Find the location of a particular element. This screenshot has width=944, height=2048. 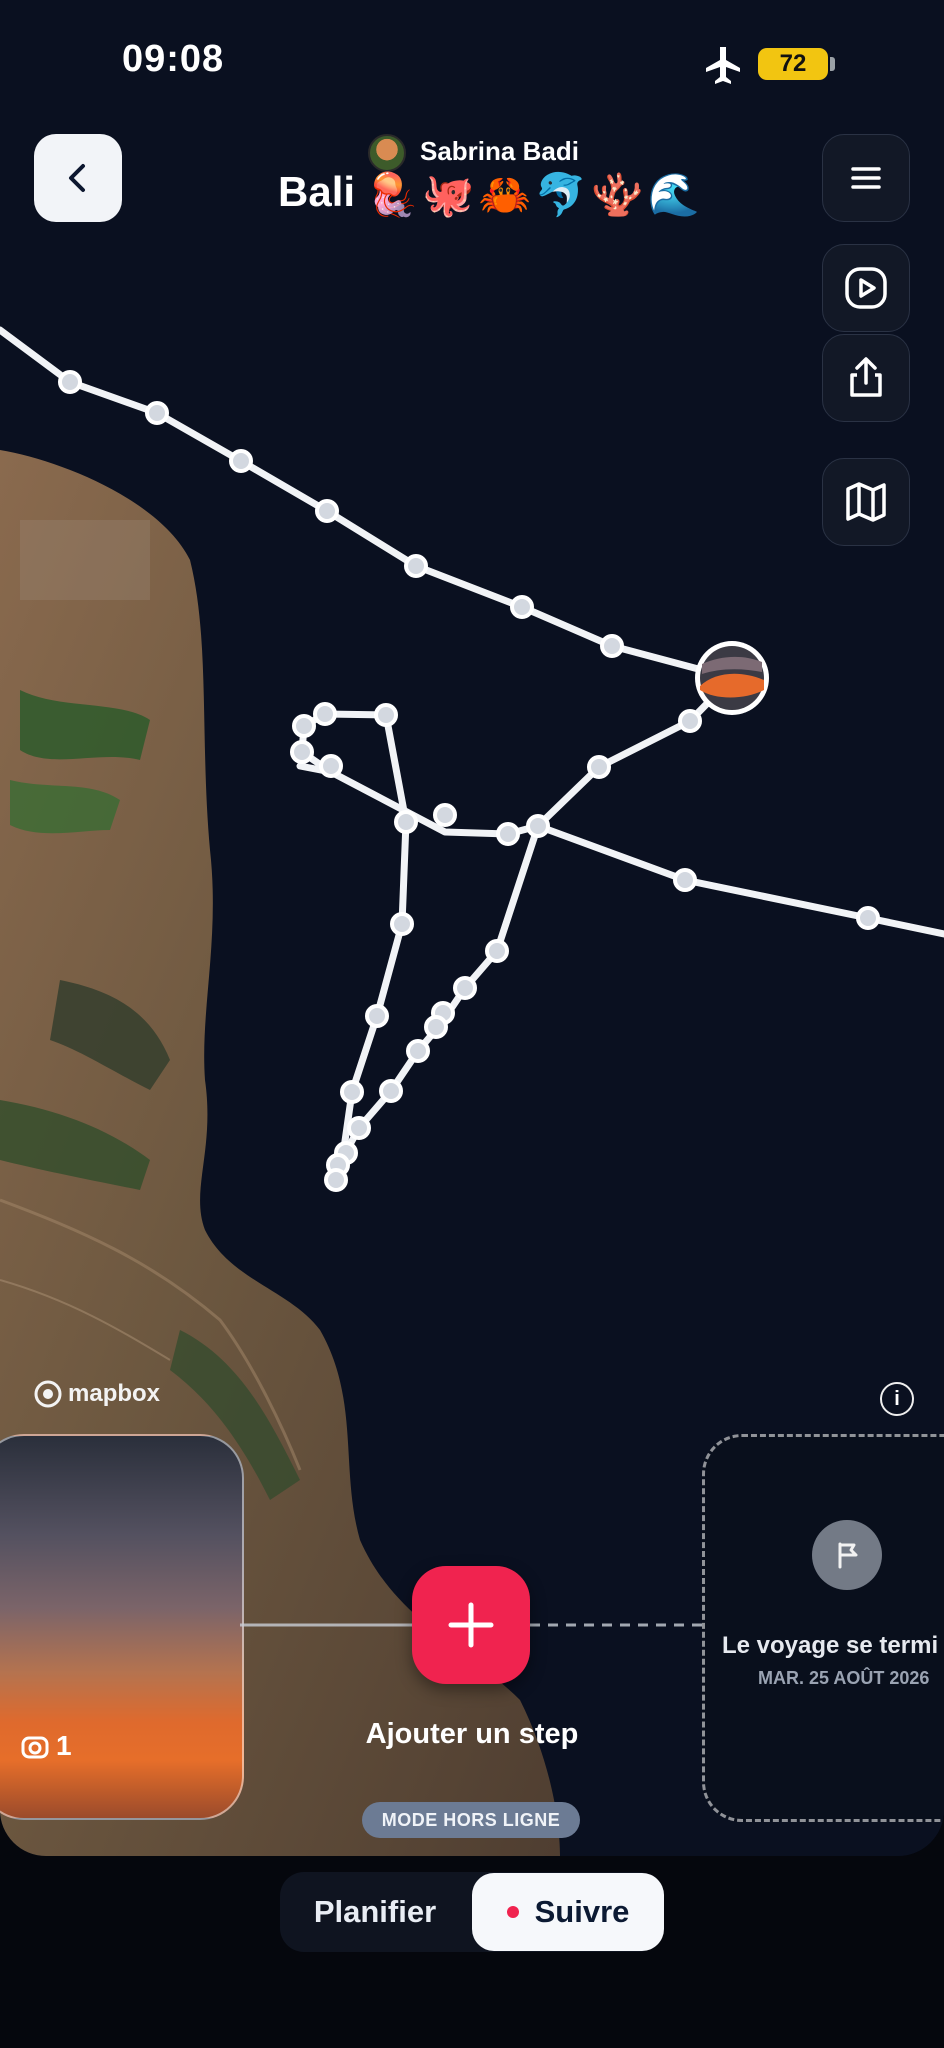

tab-follow-label: Suivre is located at coordinates (582, 1911).